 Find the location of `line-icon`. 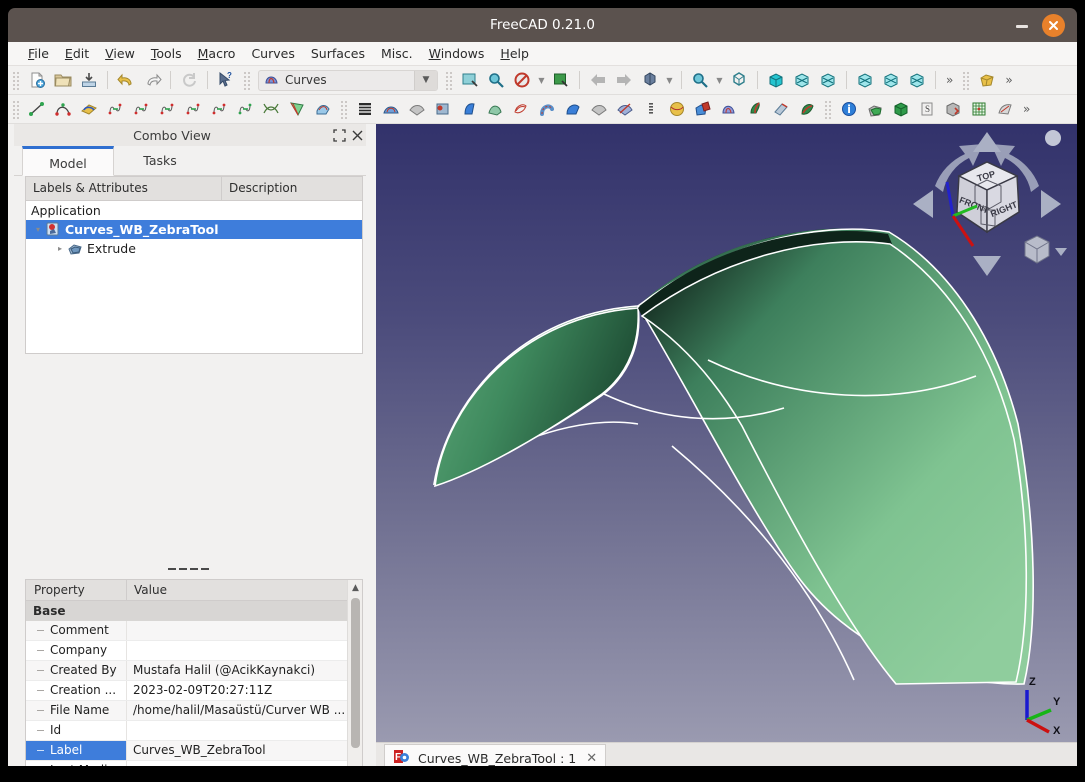

line-icon is located at coordinates (37, 109).